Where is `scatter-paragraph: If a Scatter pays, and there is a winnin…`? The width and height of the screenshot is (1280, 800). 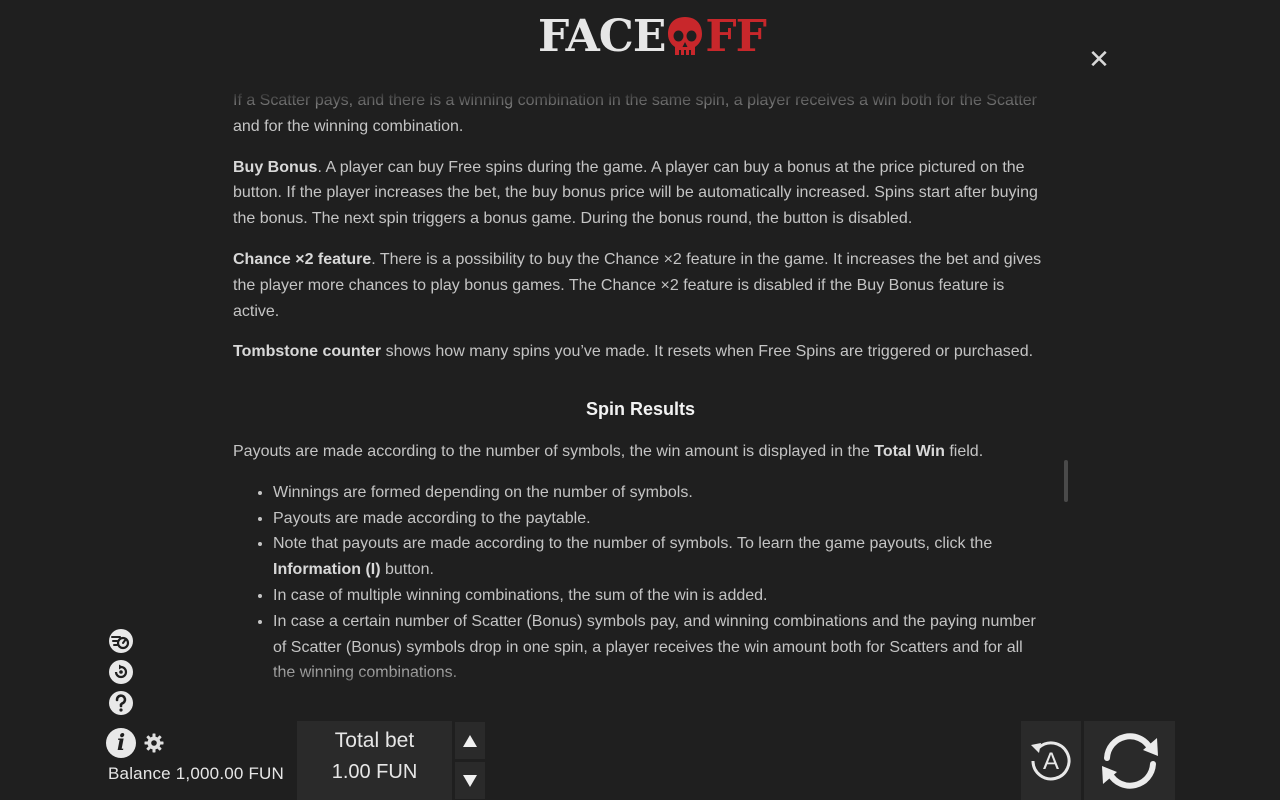 scatter-paragraph: If a Scatter pays, and there is a winnin… is located at coordinates (635, 113).